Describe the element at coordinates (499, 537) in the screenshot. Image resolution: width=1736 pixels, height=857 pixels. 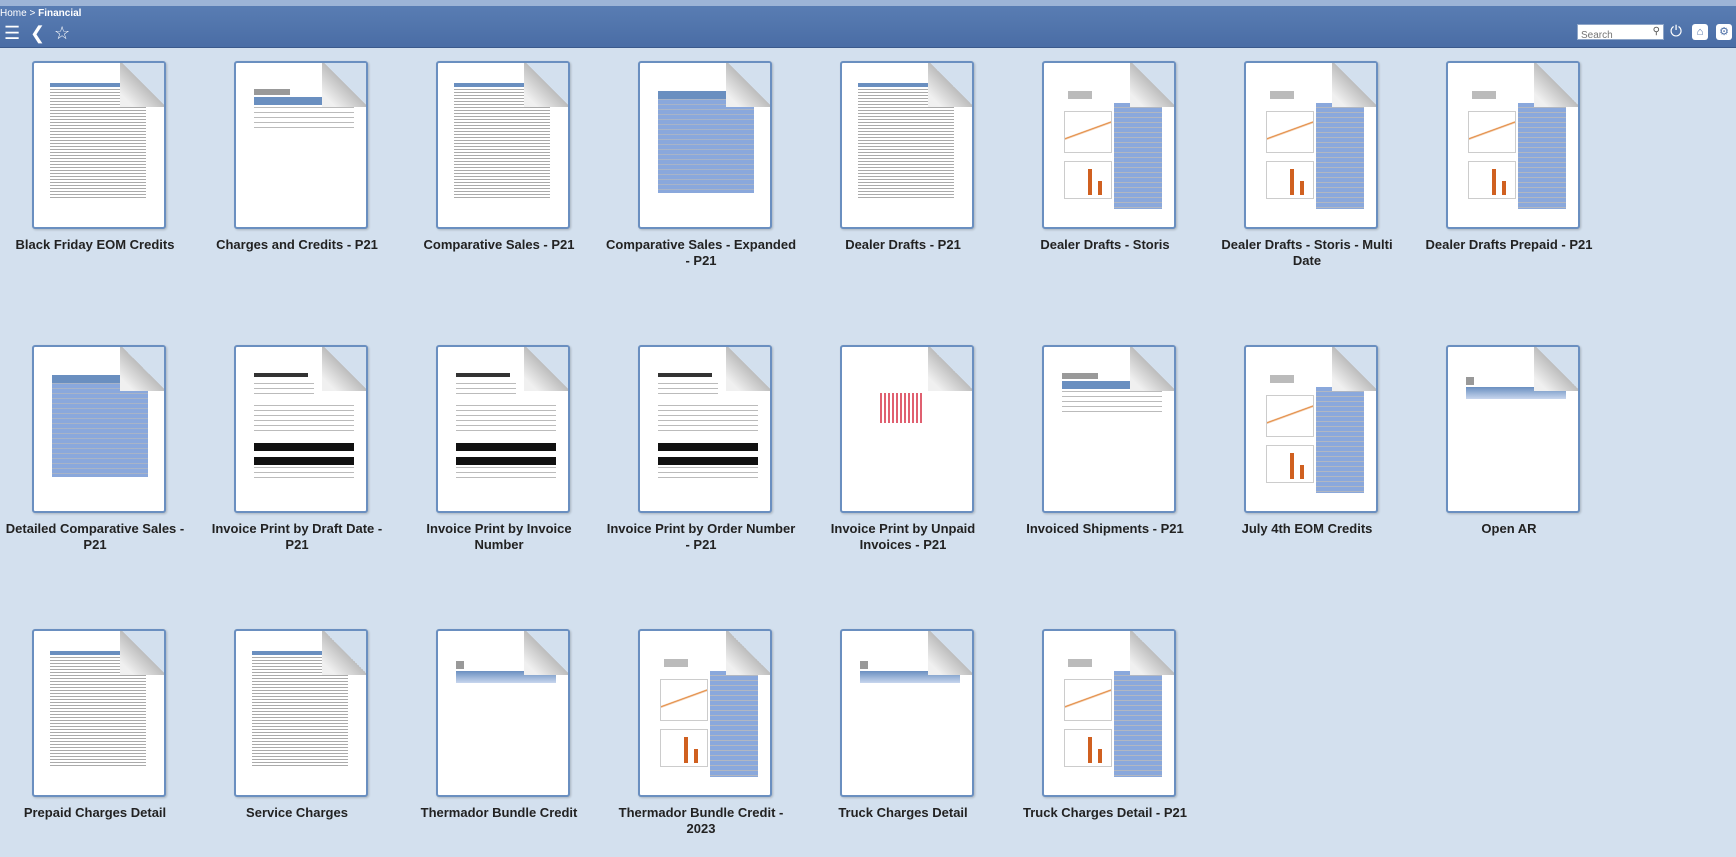
I see `report-label: Invoice Print by Invoice Number` at that location.